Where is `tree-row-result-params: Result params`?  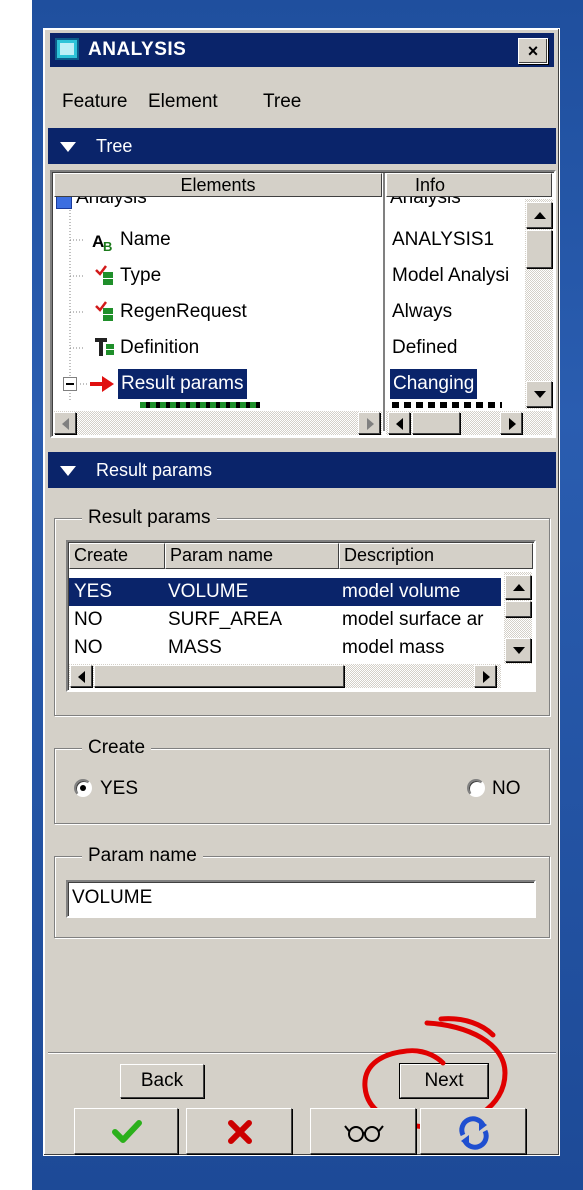
tree-row-result-params: Result params is located at coordinates (182, 384).